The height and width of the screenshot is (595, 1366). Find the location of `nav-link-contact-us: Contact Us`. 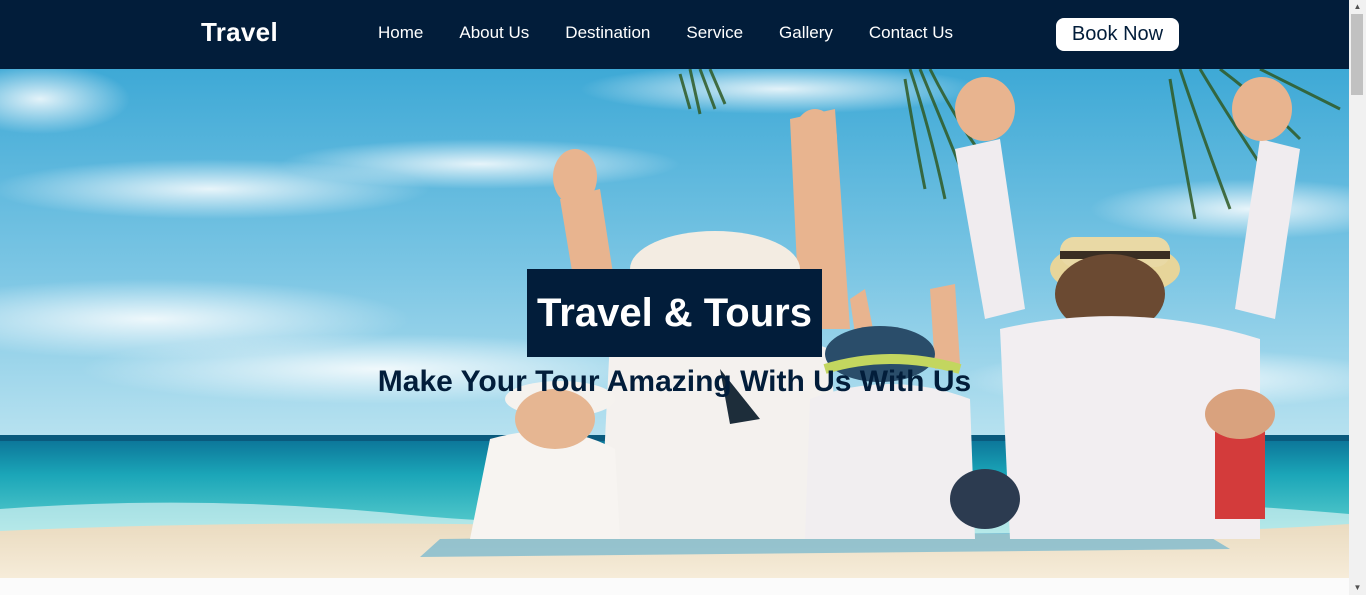

nav-link-contact-us: Contact Us is located at coordinates (911, 33).